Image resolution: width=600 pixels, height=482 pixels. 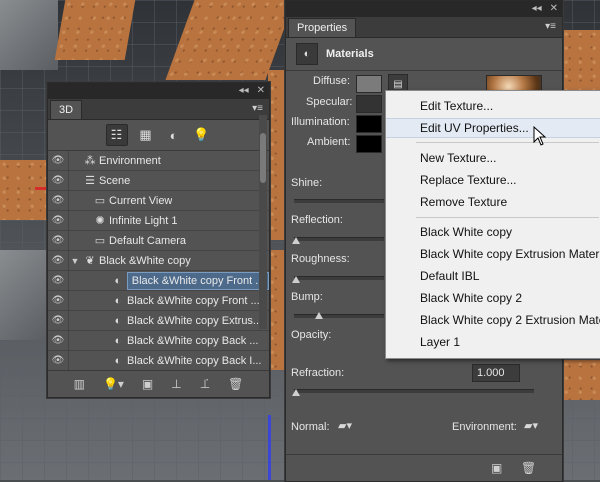 I want to click on lights-filter-icon: 💡, so click(x=202, y=135).